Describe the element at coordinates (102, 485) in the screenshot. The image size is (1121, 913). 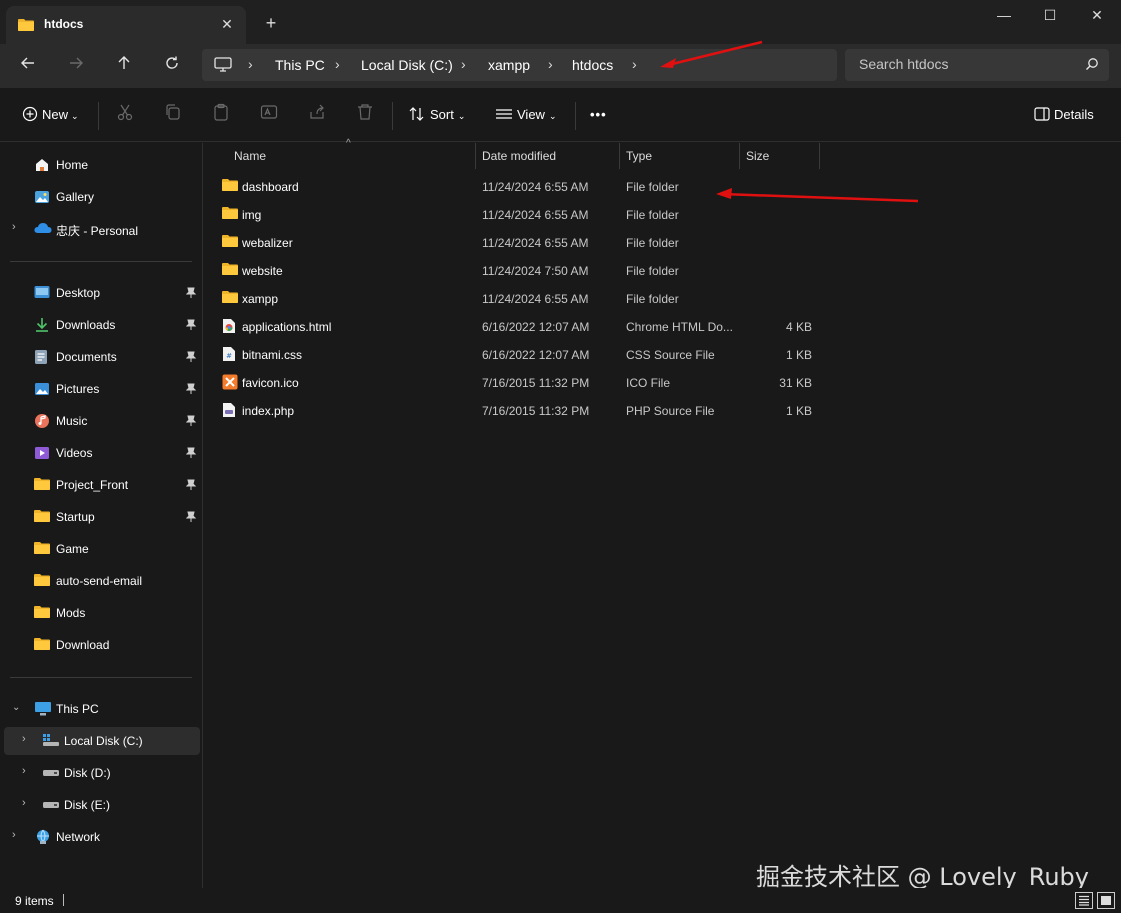
I see `sidebar-item-project-front: Project_Front` at that location.